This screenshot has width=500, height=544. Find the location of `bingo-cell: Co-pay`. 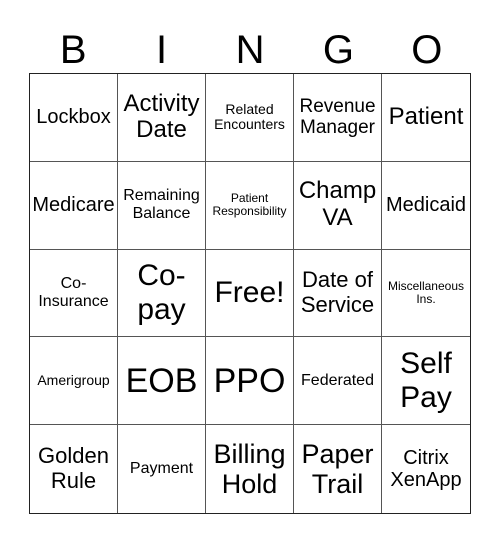

bingo-cell: Co-pay is located at coordinates (162, 293).